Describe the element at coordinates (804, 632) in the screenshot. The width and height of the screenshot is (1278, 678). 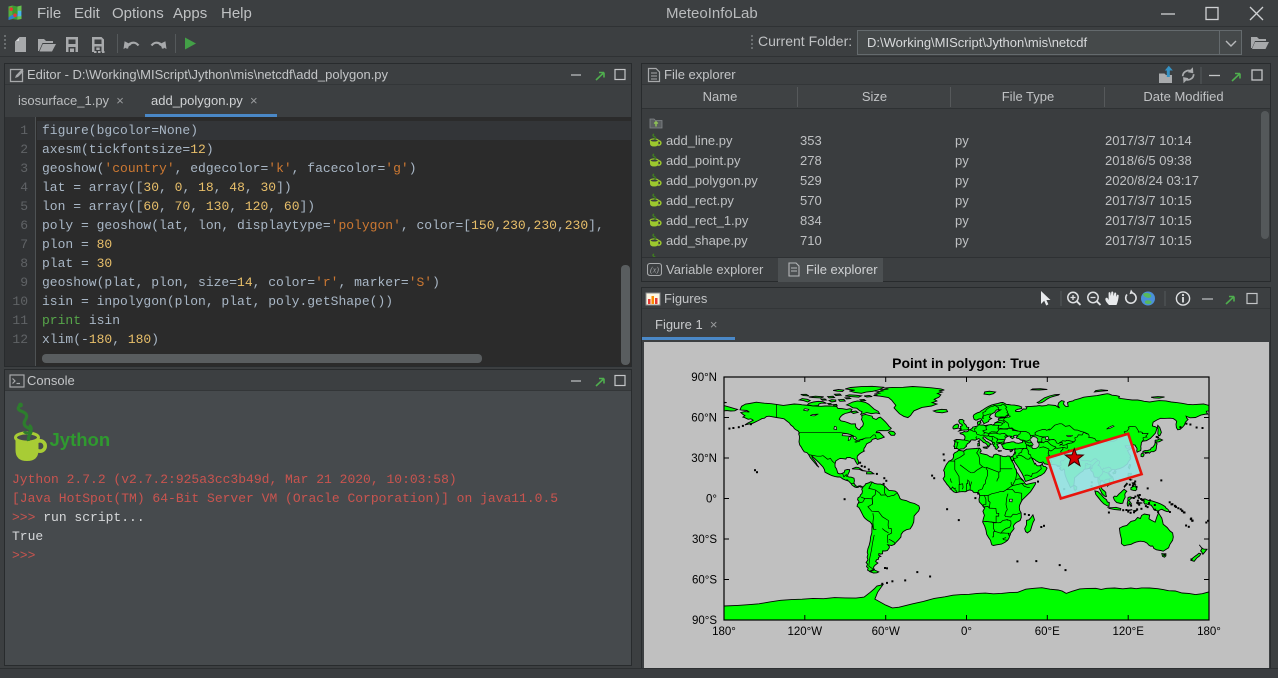
I see `svg-text: 120°W` at that location.